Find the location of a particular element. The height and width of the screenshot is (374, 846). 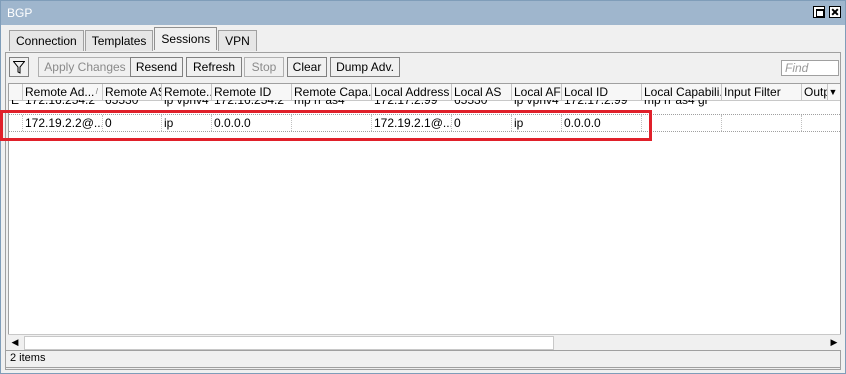

tab-bar: Connection Templates Sessions VPN is located at coordinates (133, 39).